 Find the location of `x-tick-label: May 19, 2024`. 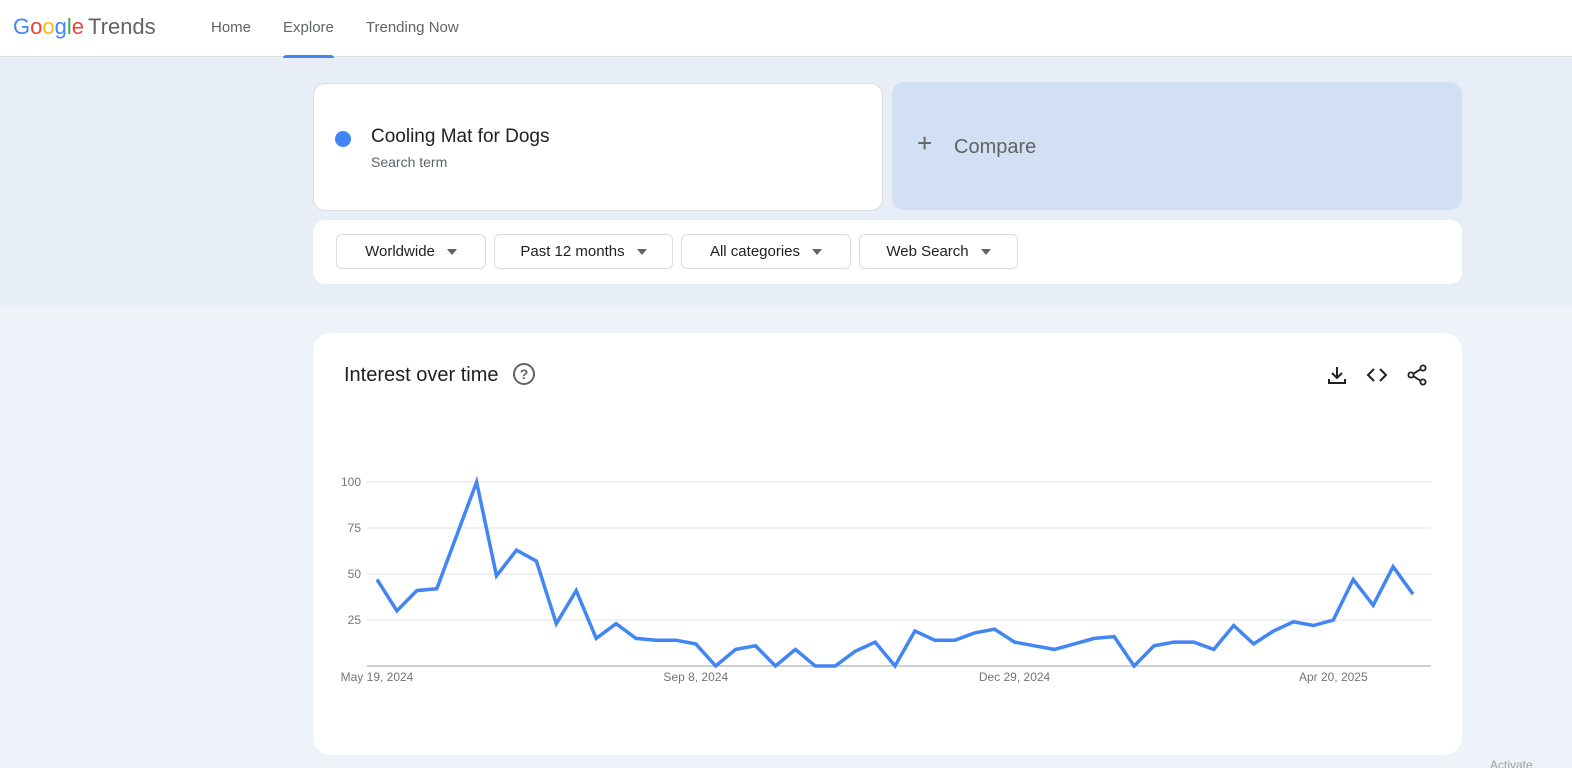

x-tick-label: May 19, 2024 is located at coordinates (377, 677).